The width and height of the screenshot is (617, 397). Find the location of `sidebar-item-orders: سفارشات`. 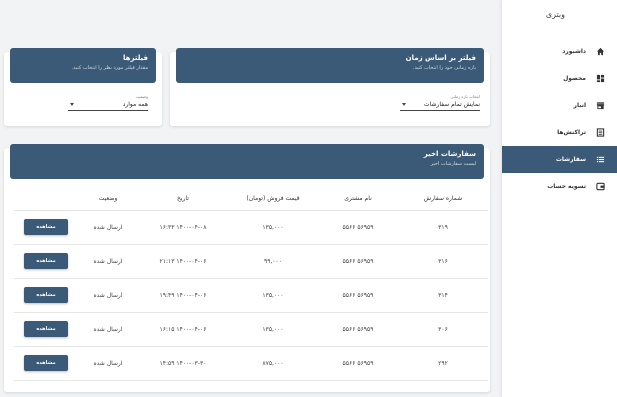

sidebar-item-orders: سفارشات is located at coordinates (559, 159).